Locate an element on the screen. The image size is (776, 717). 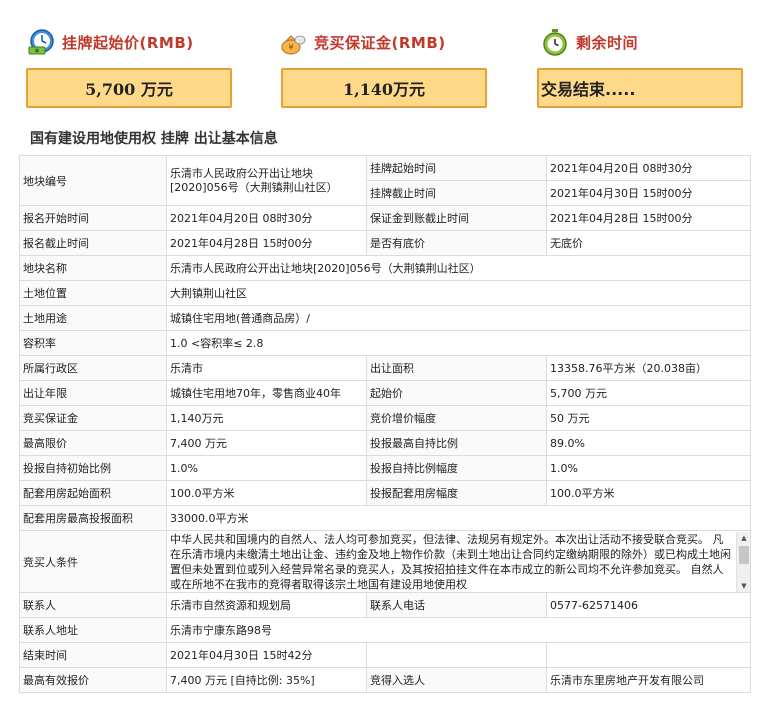
max-self-ratio-label: 投报最高自持比例 is located at coordinates (456, 443).